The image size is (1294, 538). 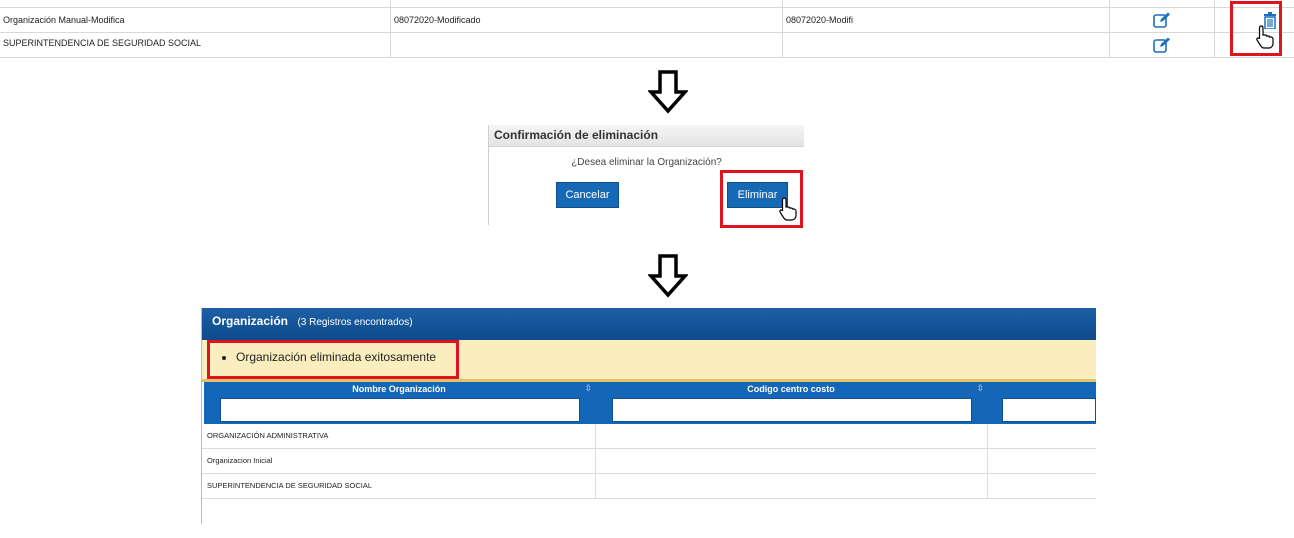 I want to click on org-code-cell: 08072020-Modificado, so click(x=586, y=20).